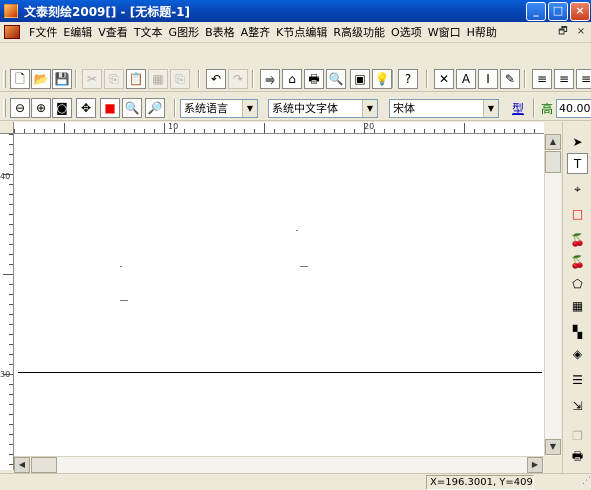  Describe the element at coordinates (220, 32) in the screenshot. I see `menu-item: B表格` at that location.